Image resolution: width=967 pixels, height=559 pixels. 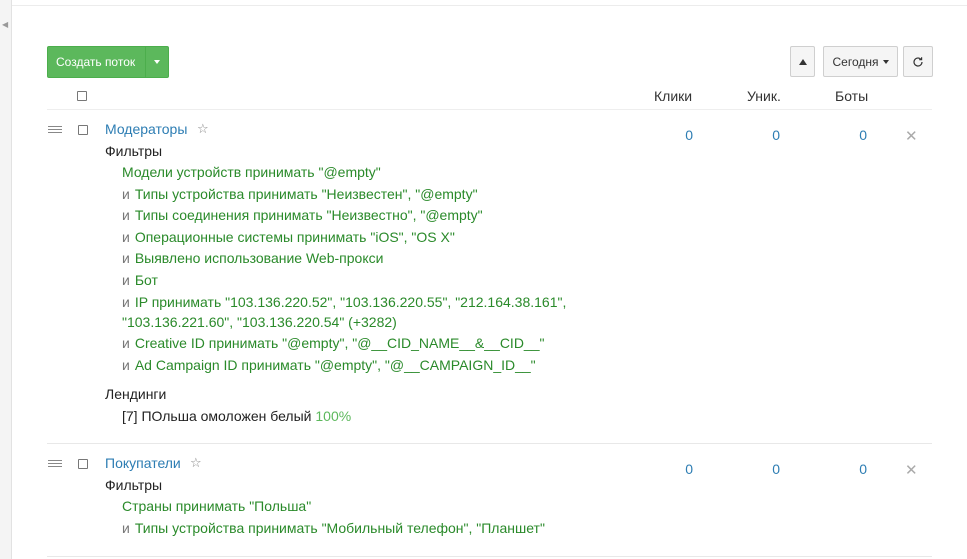 I want to click on refresh-button, so click(x=918, y=61).